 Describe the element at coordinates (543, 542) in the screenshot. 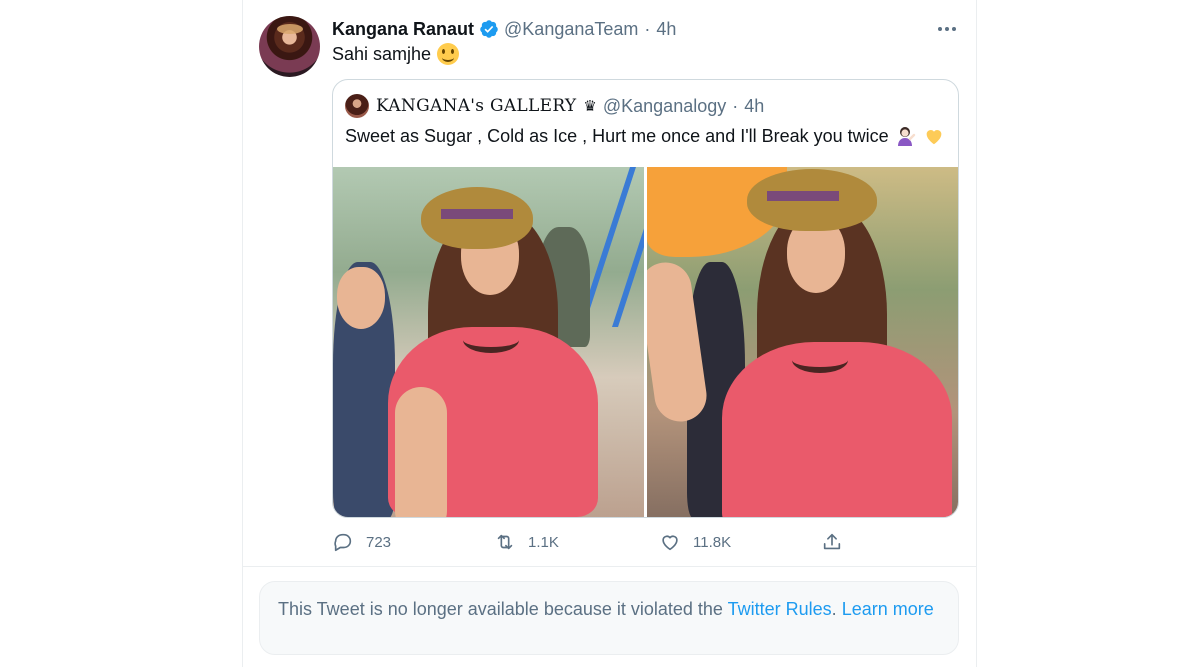

I see `retweet-count: 1.1K` at that location.